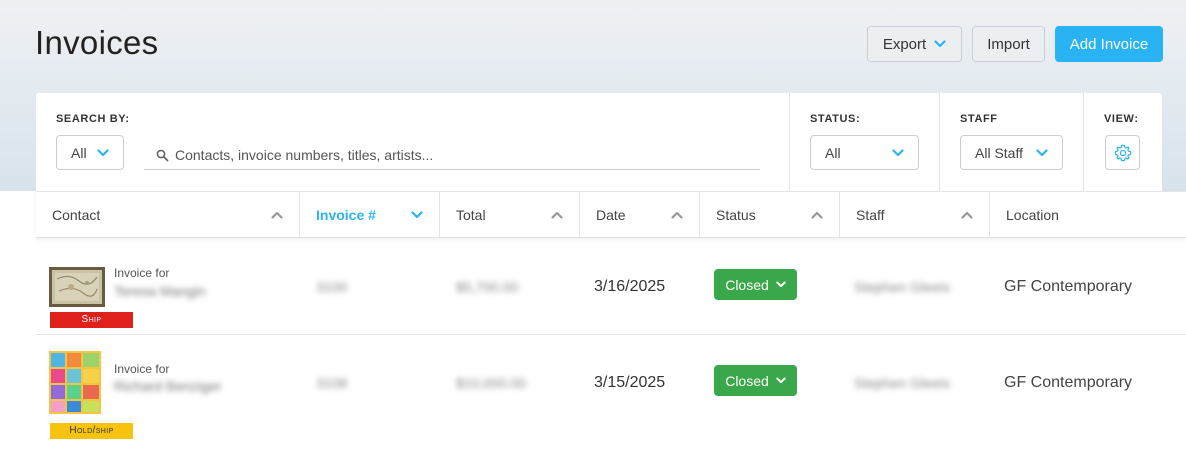 The width and height of the screenshot is (1186, 449). I want to click on add-invoice-label: Add Invoice, so click(1109, 44).